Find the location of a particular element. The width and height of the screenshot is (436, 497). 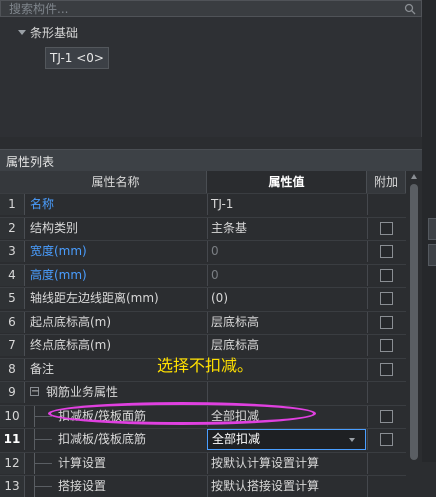

header-add: 附加 is located at coordinates (386, 182).